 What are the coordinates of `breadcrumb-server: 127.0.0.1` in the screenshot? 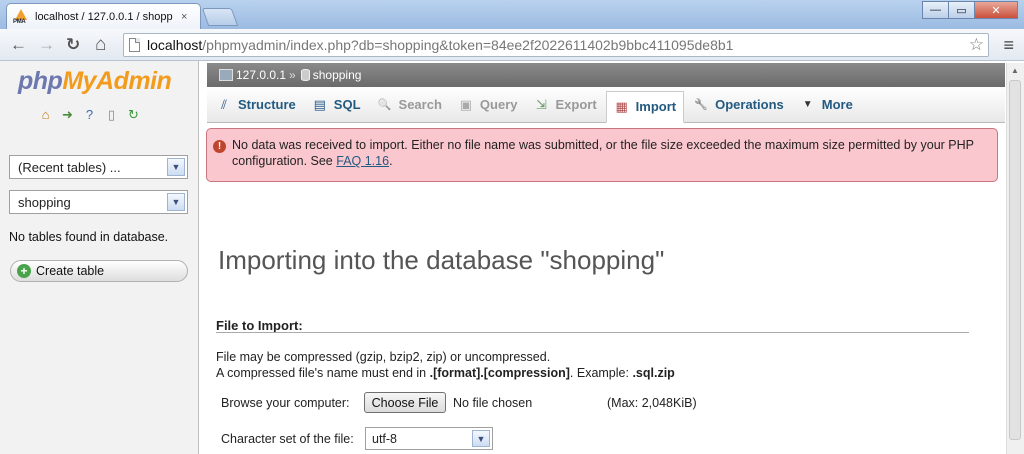 It's located at (261, 75).